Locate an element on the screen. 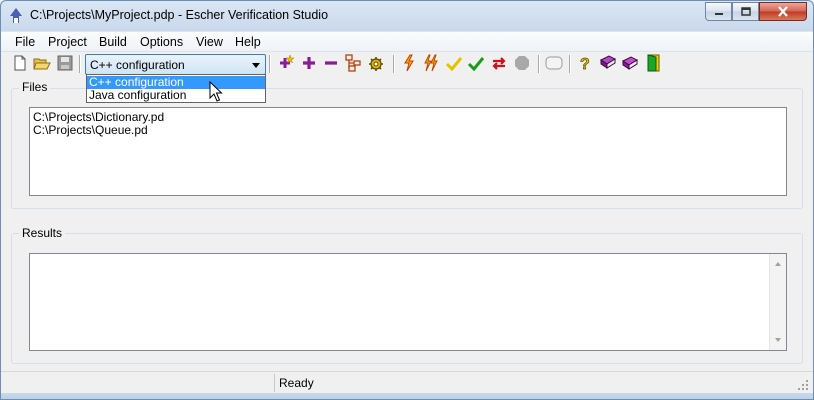  menu-view: View is located at coordinates (209, 42).